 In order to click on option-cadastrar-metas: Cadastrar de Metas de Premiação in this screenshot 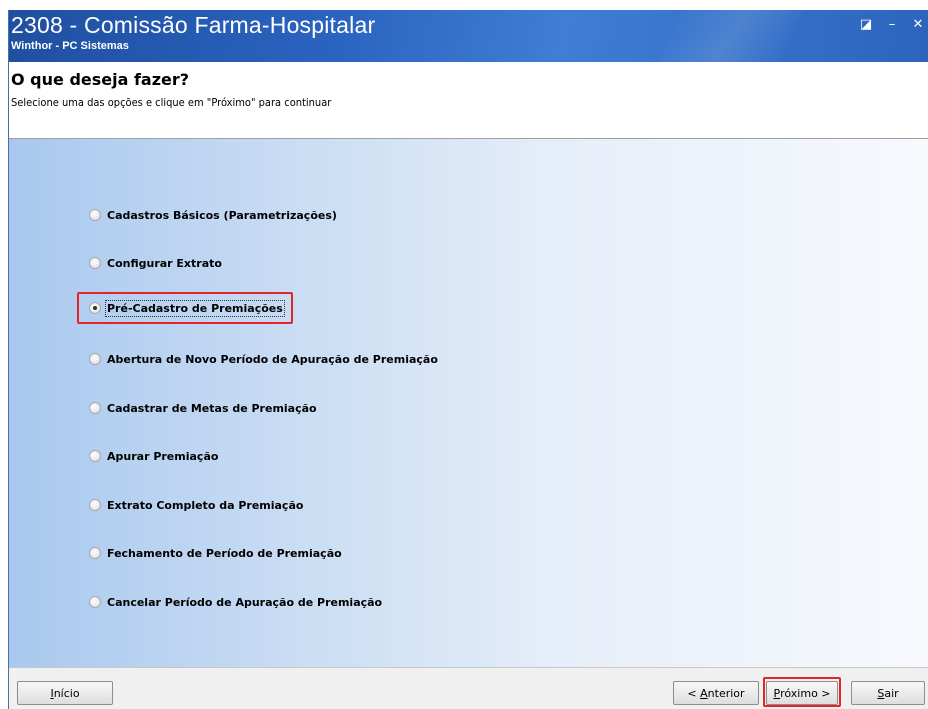, I will do `click(203, 408)`.